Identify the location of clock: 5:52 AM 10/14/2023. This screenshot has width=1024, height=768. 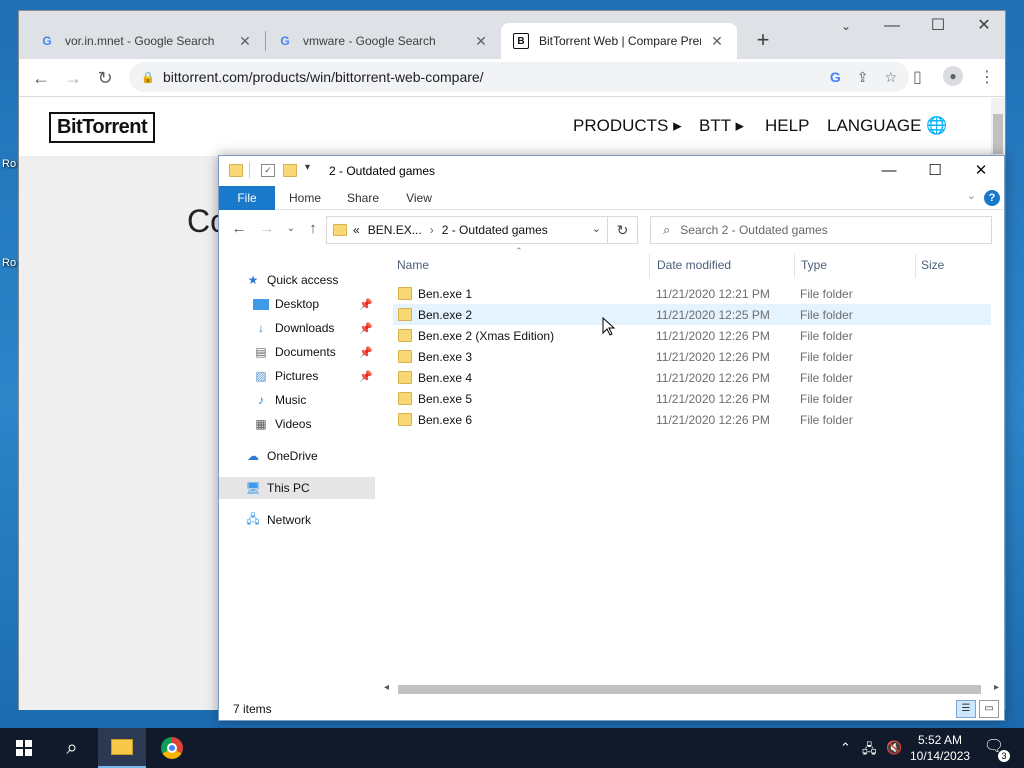
(940, 748).